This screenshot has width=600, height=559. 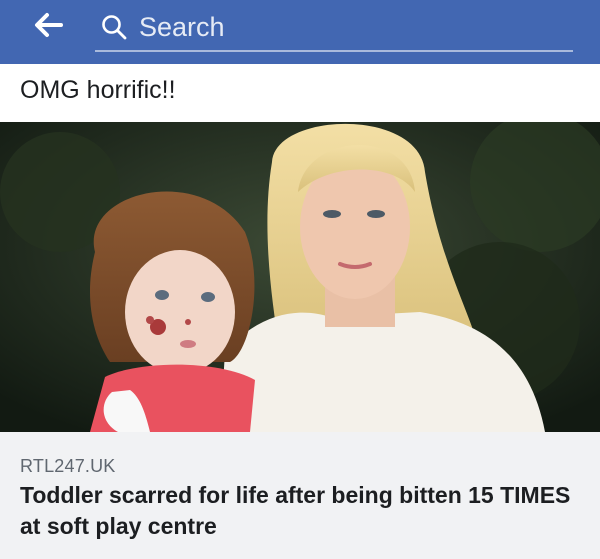 What do you see at coordinates (349, 27) in the screenshot?
I see `search-input` at bounding box center [349, 27].